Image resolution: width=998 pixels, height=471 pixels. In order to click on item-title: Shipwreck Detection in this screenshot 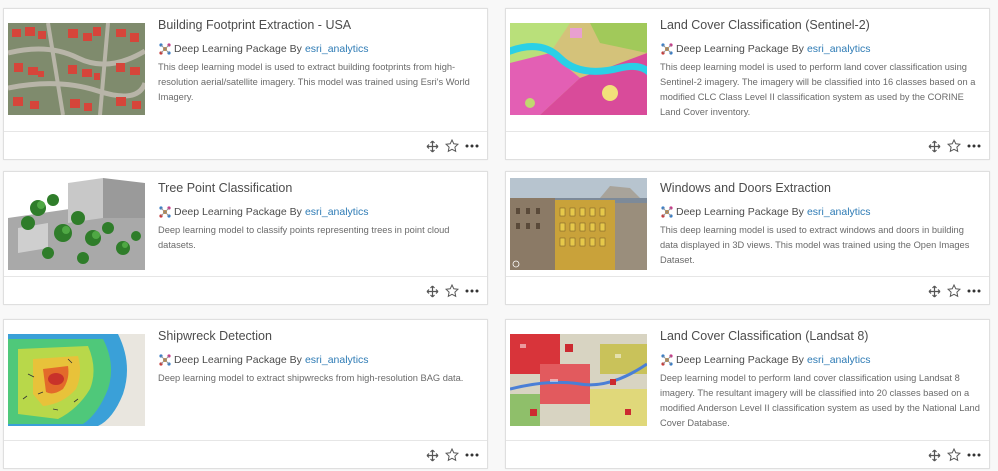, I will do `click(318, 336)`.